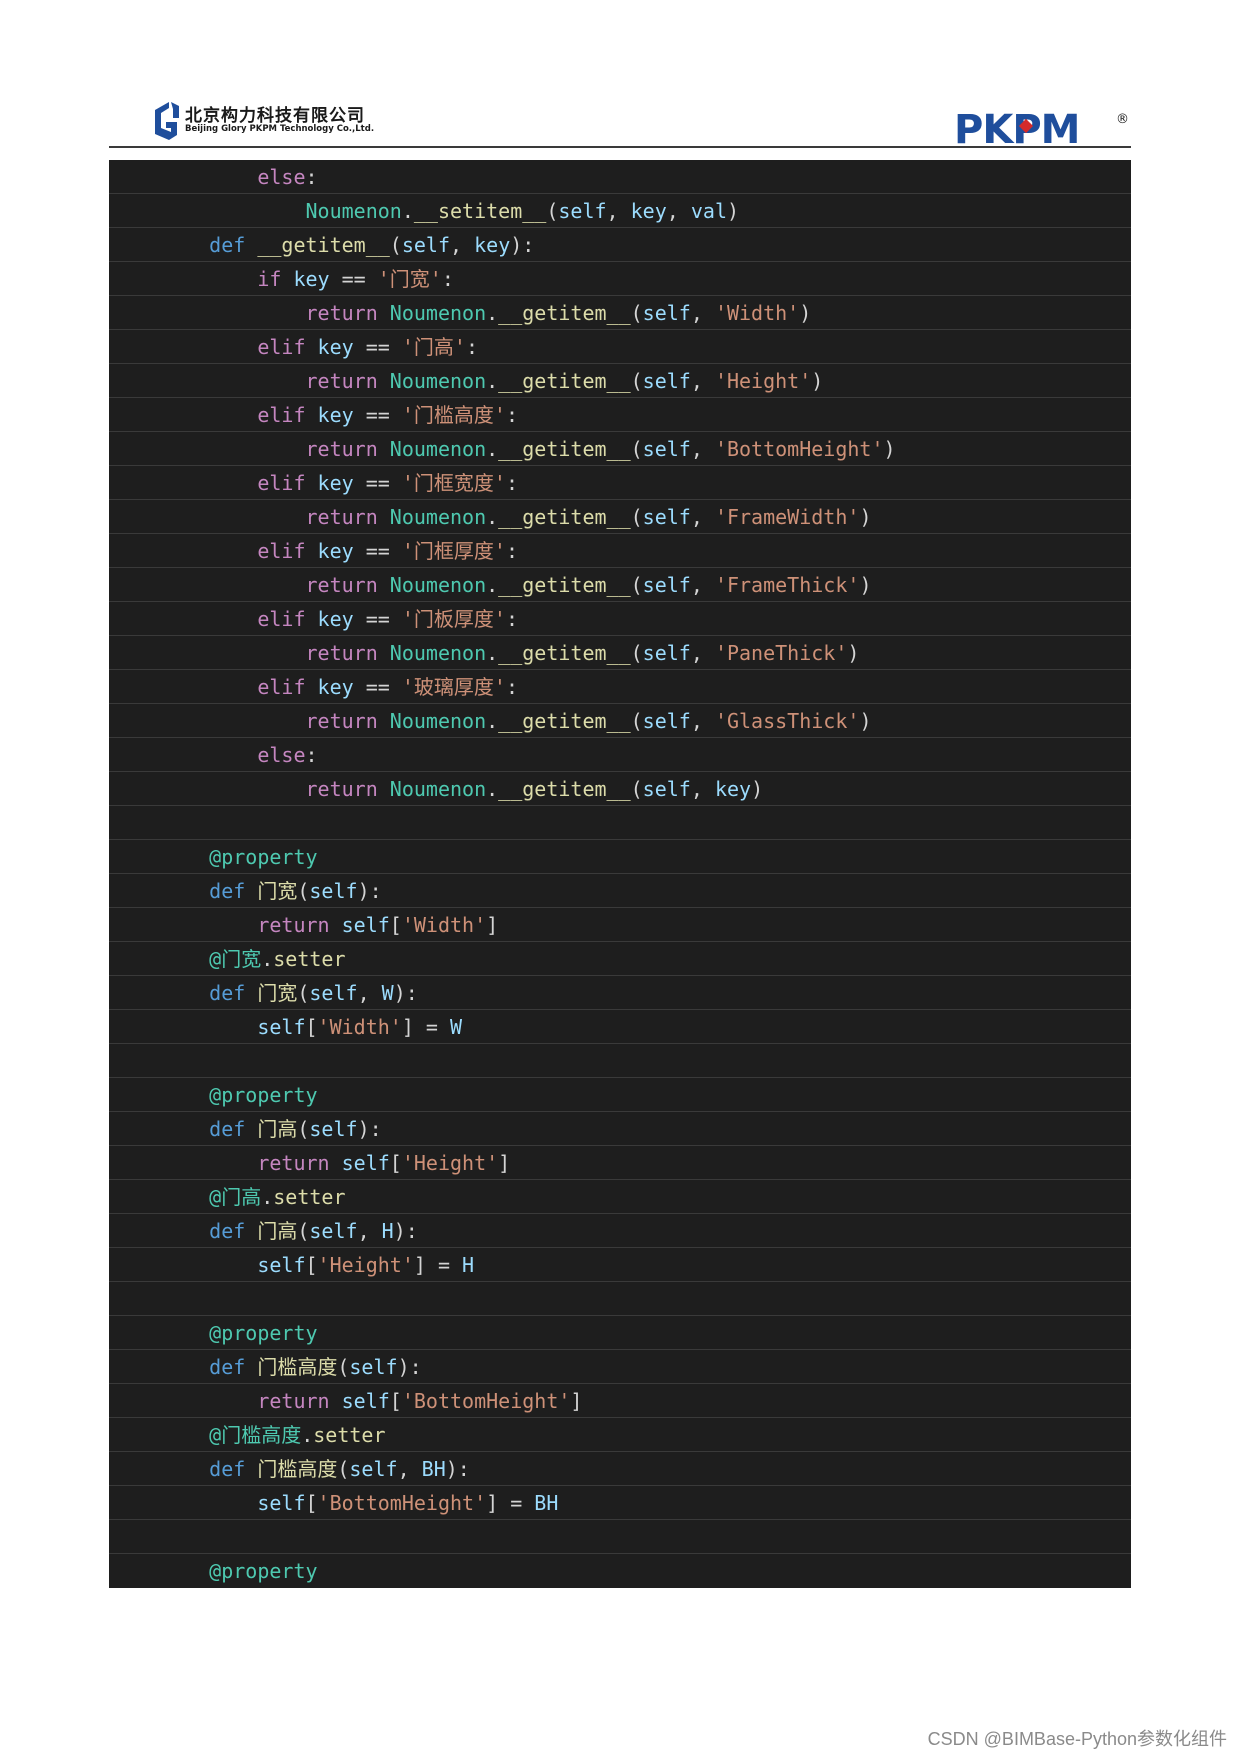 The image size is (1241, 1755). Describe the element at coordinates (620, 483) in the screenshot. I see `code-line: elif key == '门框宽度':` at that location.